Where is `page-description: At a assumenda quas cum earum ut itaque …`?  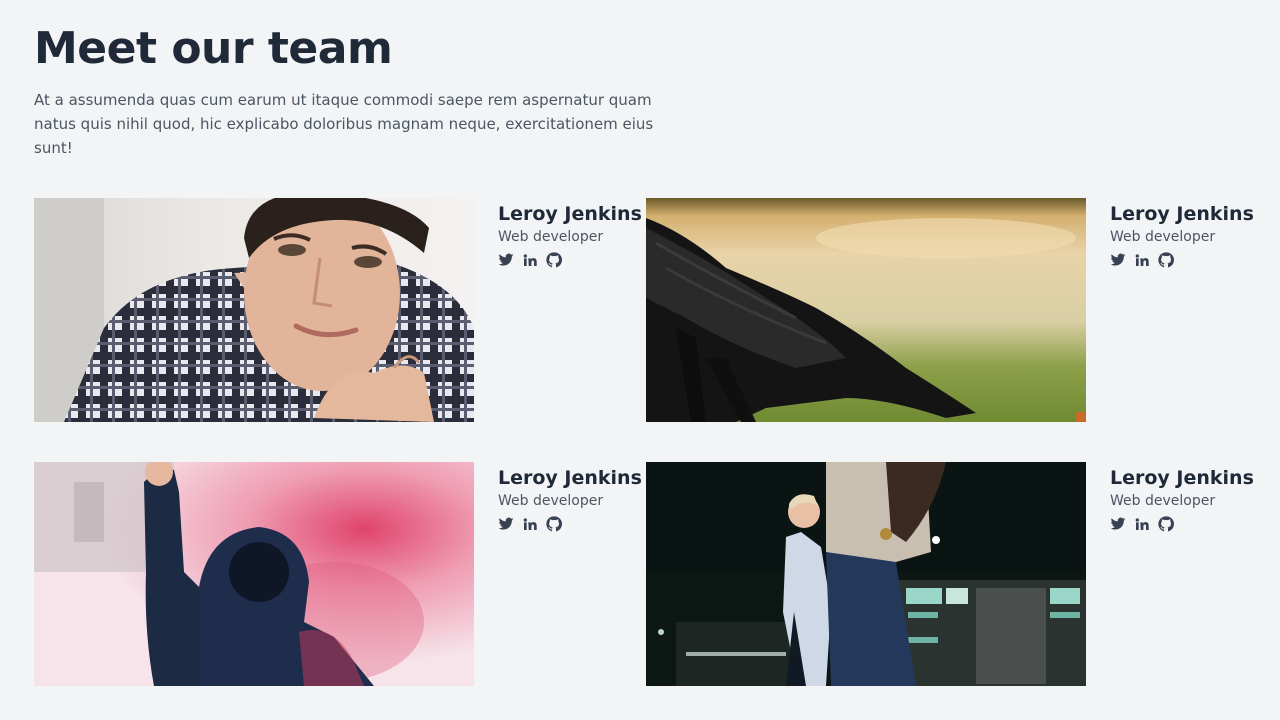 page-description: At a assumenda quas cum earum ut itaque … is located at coordinates (344, 124).